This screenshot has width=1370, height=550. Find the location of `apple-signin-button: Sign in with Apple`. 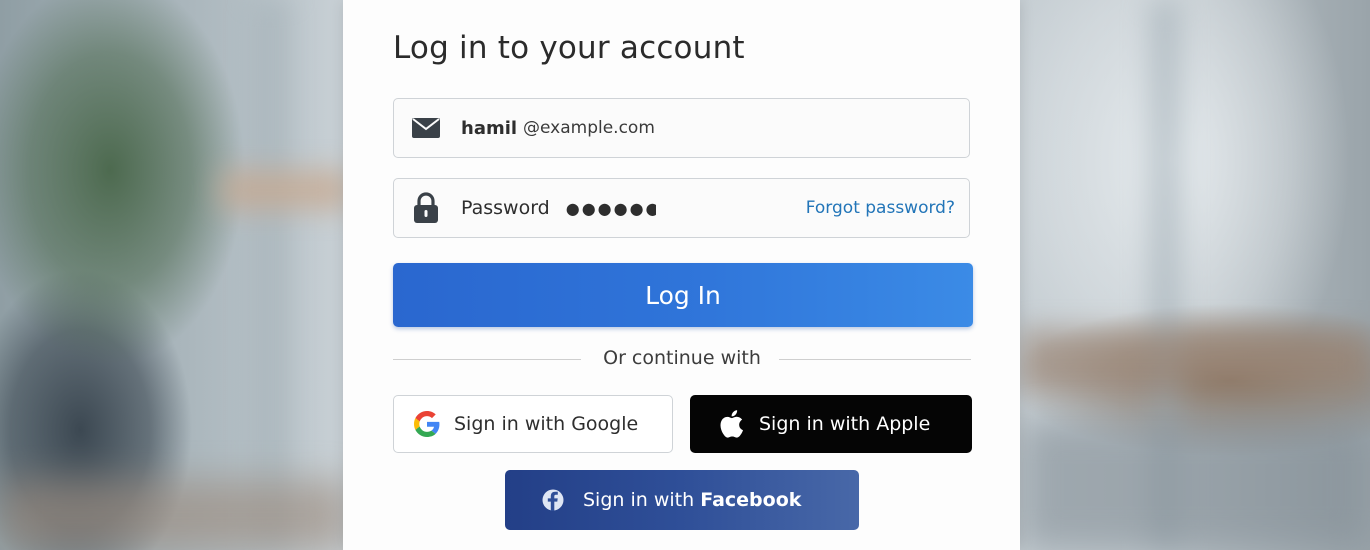

apple-signin-button: Sign in with Apple is located at coordinates (831, 424).